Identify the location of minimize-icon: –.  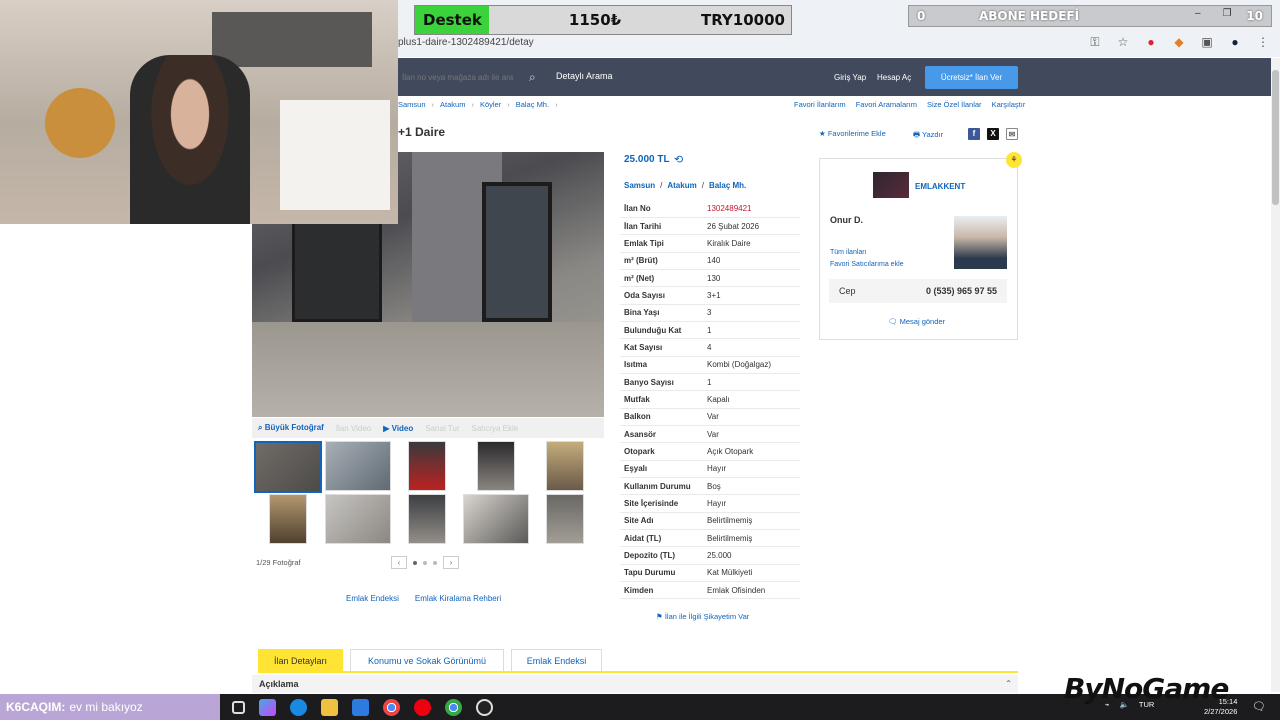
(1198, 13).